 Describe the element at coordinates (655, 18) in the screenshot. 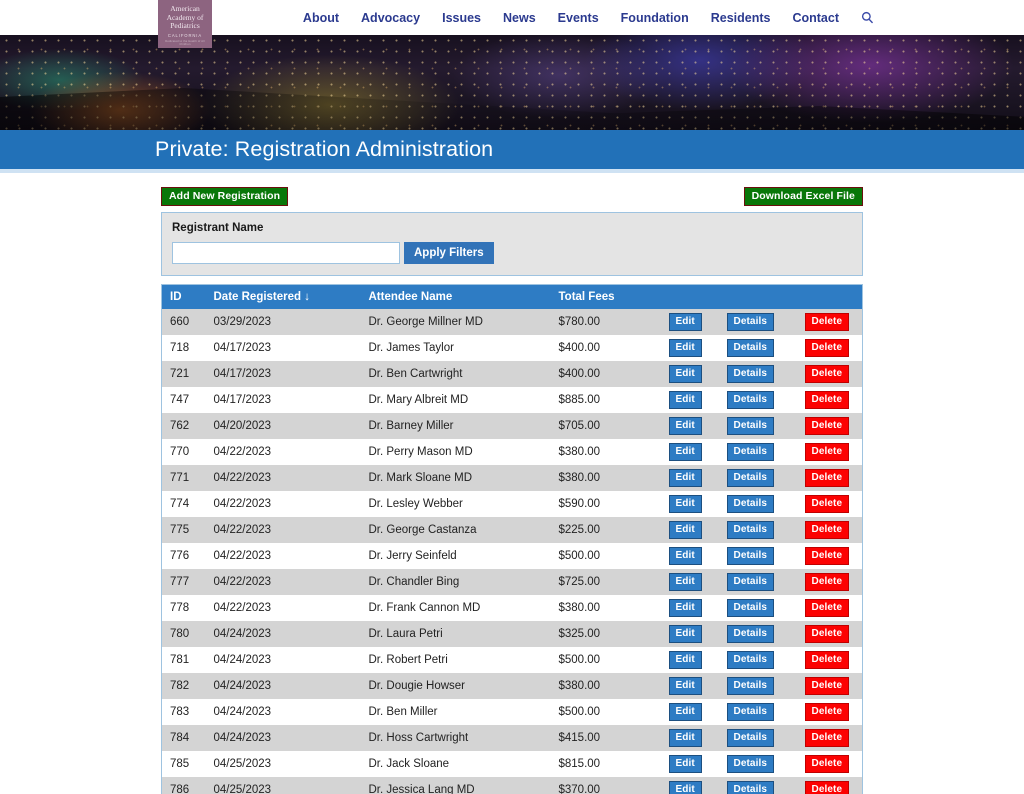

I see `nav-item-foundation: Foundation` at that location.